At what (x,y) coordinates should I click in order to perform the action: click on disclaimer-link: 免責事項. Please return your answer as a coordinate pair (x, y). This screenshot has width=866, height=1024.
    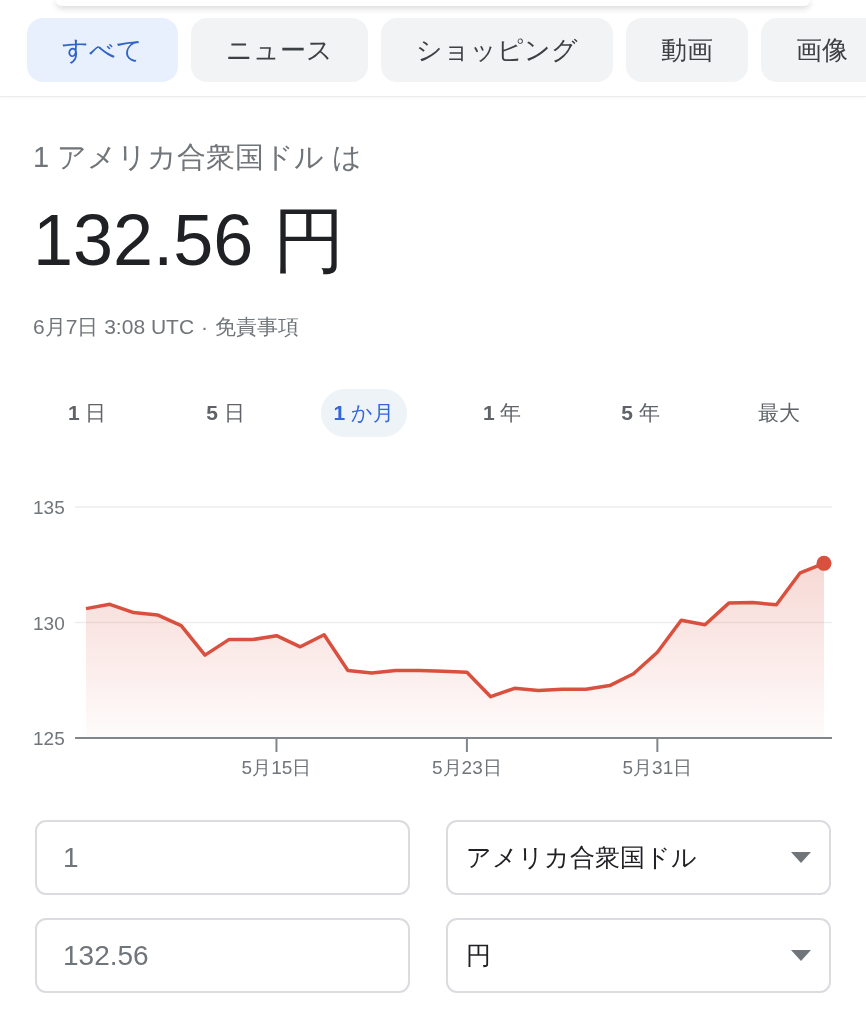
    Looking at the image, I should click on (257, 327).